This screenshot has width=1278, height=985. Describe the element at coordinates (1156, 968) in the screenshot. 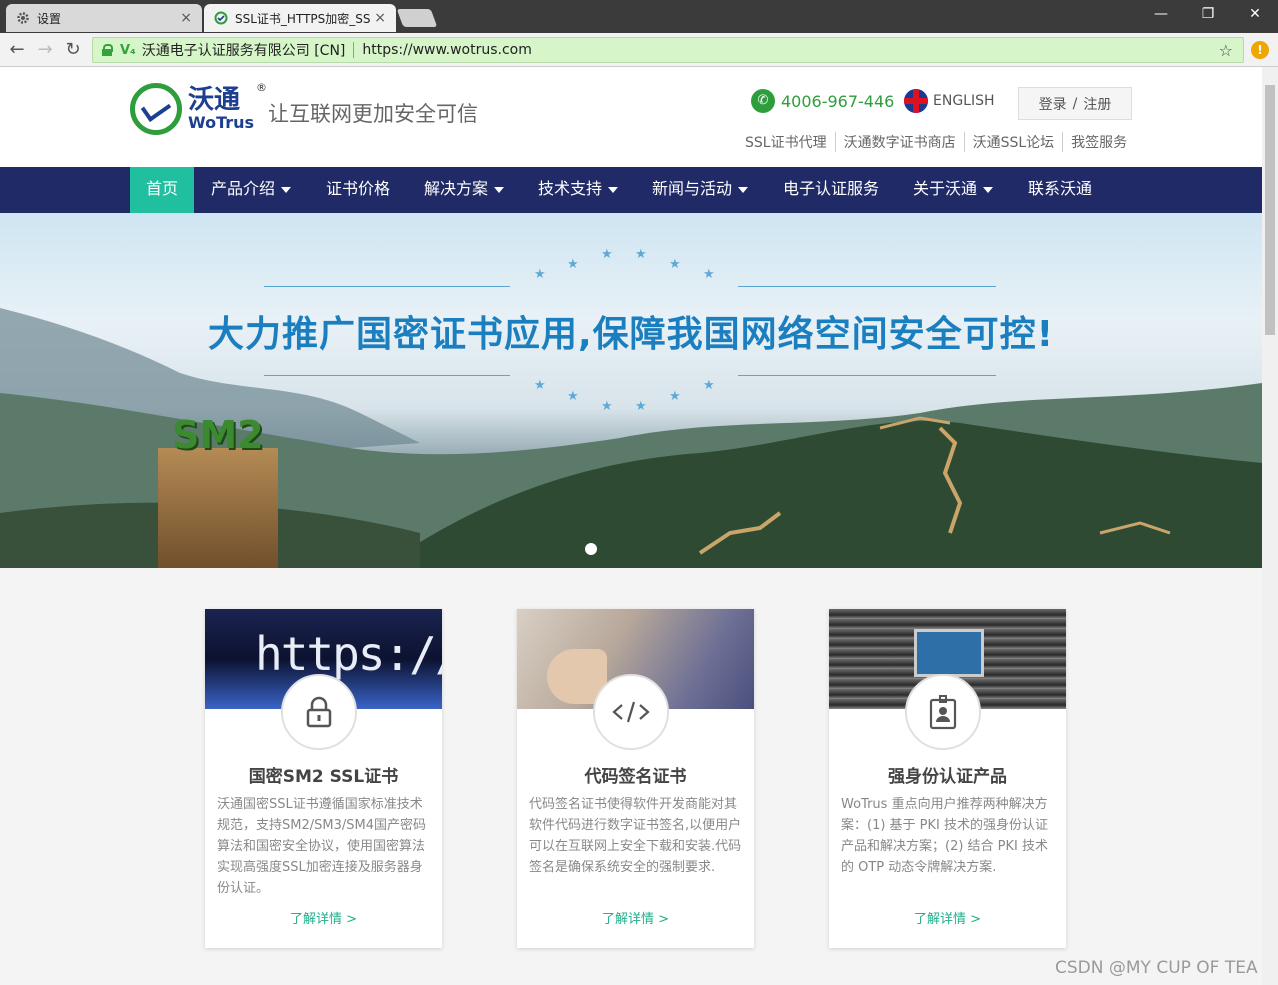

I see `watermark: CSDN @MY CUP OF TEA` at that location.